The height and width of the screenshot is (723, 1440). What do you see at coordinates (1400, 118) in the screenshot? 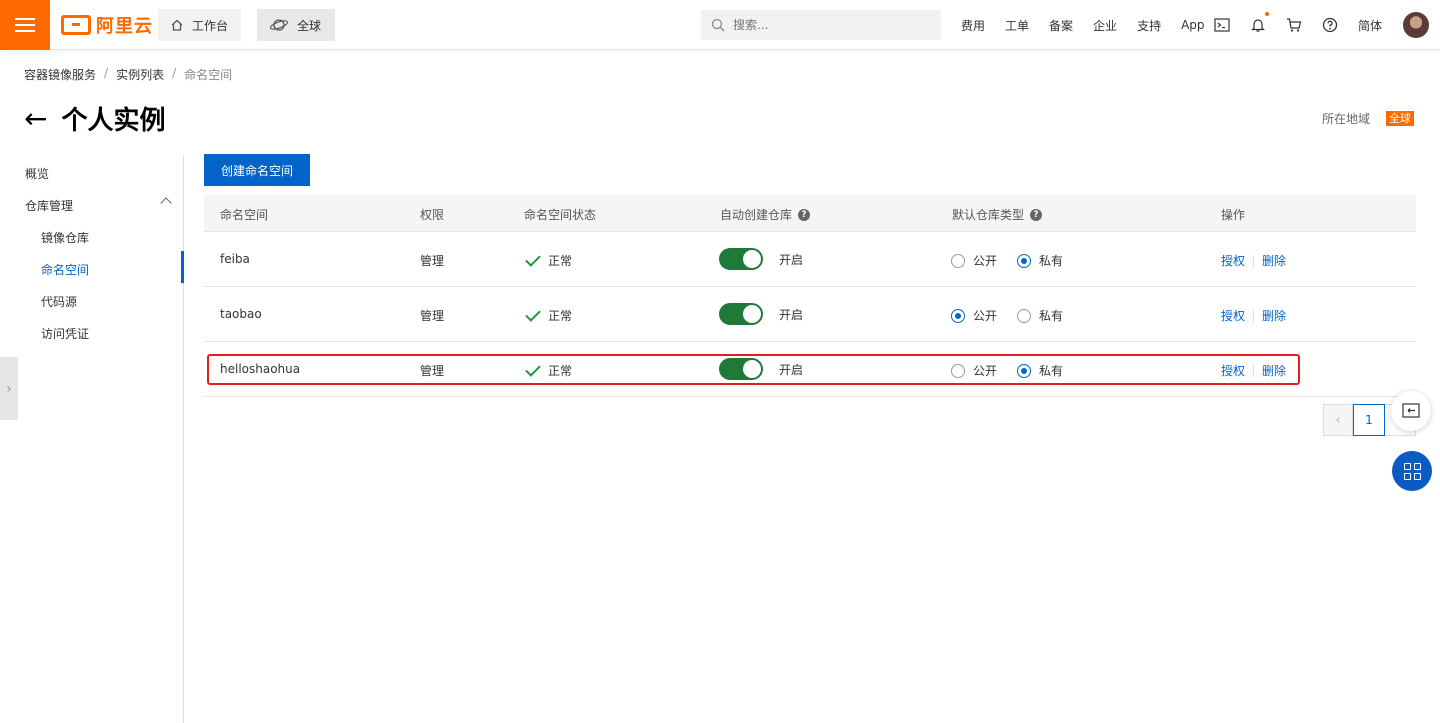
I see `region-badge: 全球` at bounding box center [1400, 118].